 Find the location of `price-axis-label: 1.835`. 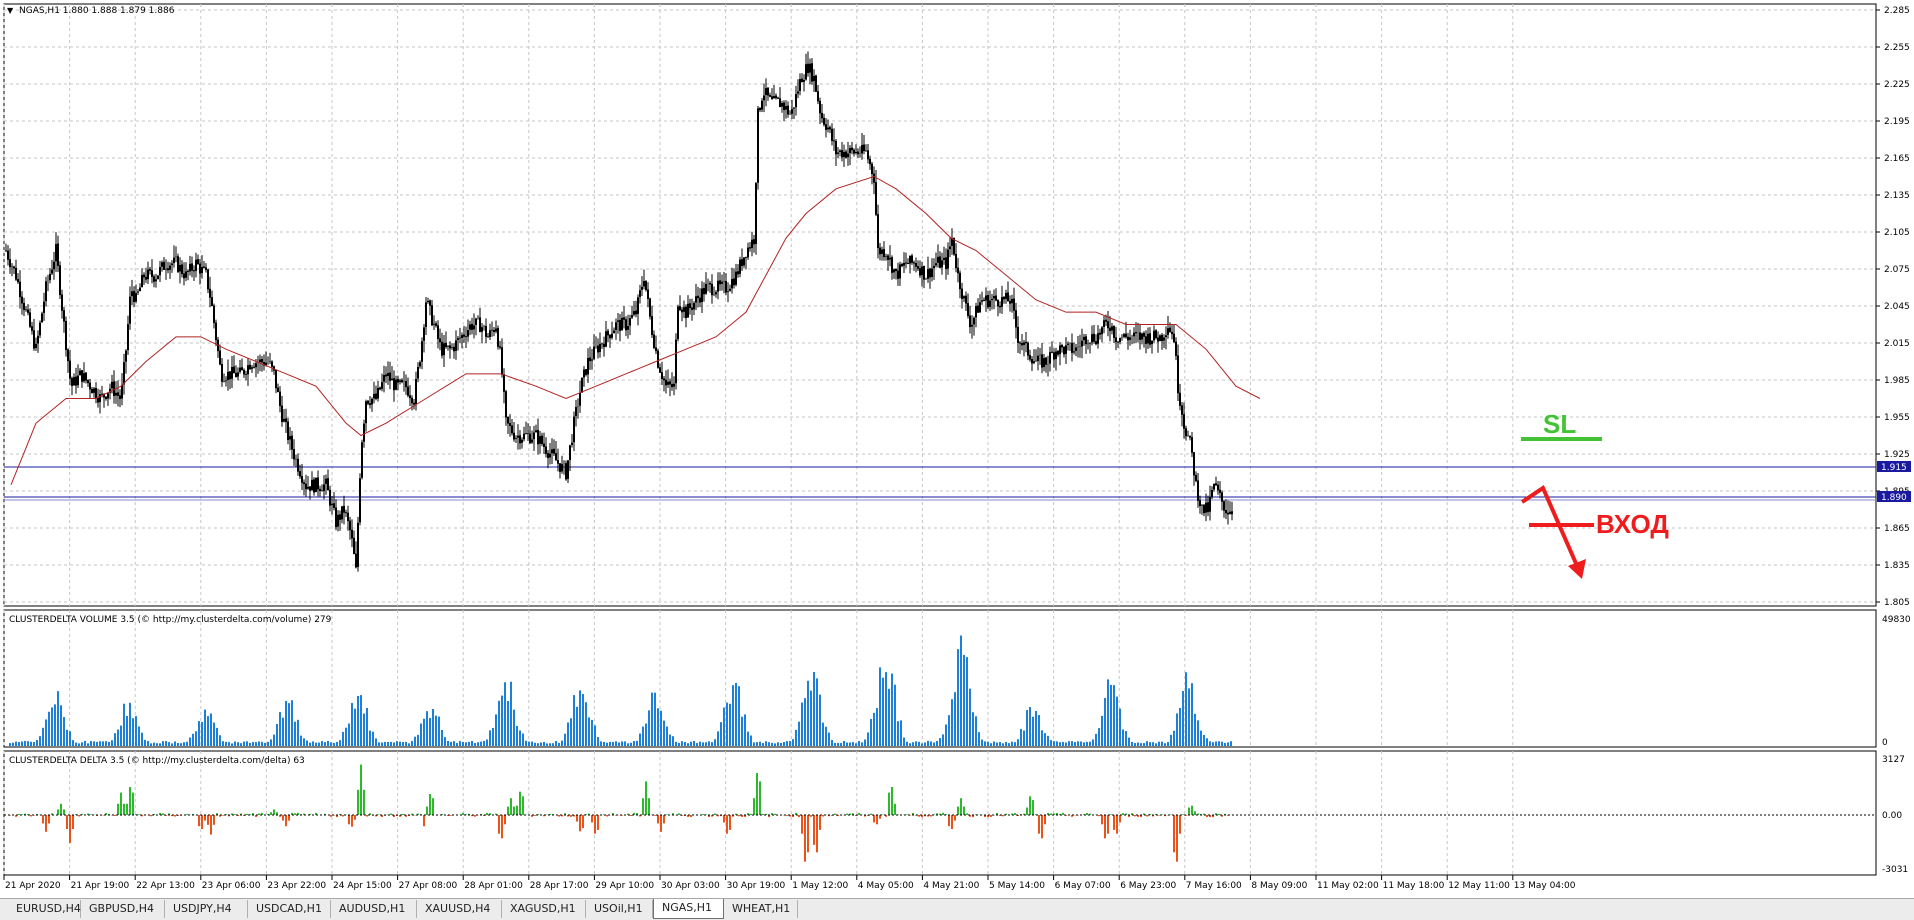

price-axis-label: 1.835 is located at coordinates (1897, 566).